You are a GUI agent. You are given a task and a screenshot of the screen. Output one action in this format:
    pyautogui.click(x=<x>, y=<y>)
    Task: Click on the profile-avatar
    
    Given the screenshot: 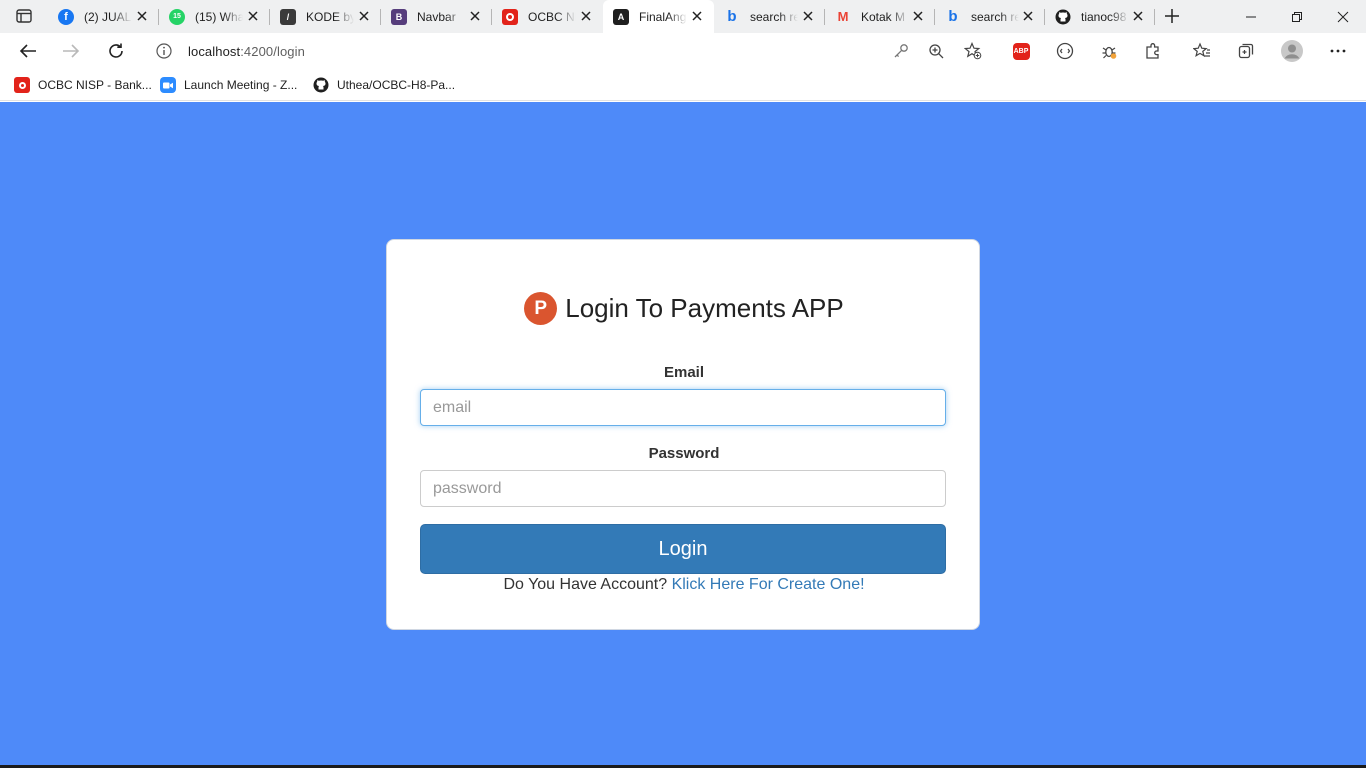 What is the action you would take?
    pyautogui.click(x=1292, y=51)
    